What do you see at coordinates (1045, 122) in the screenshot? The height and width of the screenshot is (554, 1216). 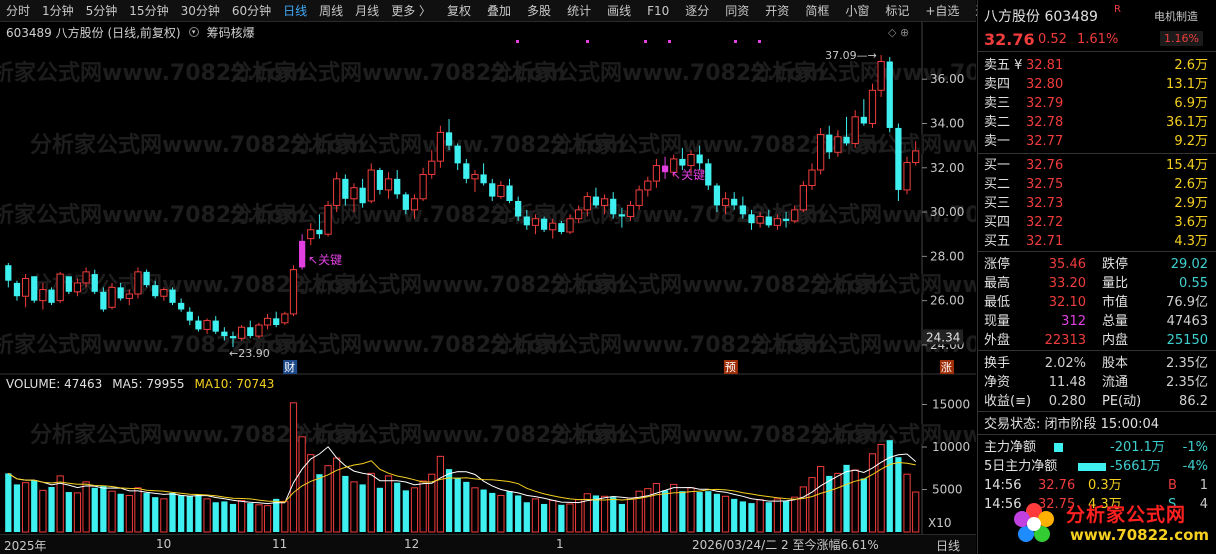 I see `sell-price: 32.78` at bounding box center [1045, 122].